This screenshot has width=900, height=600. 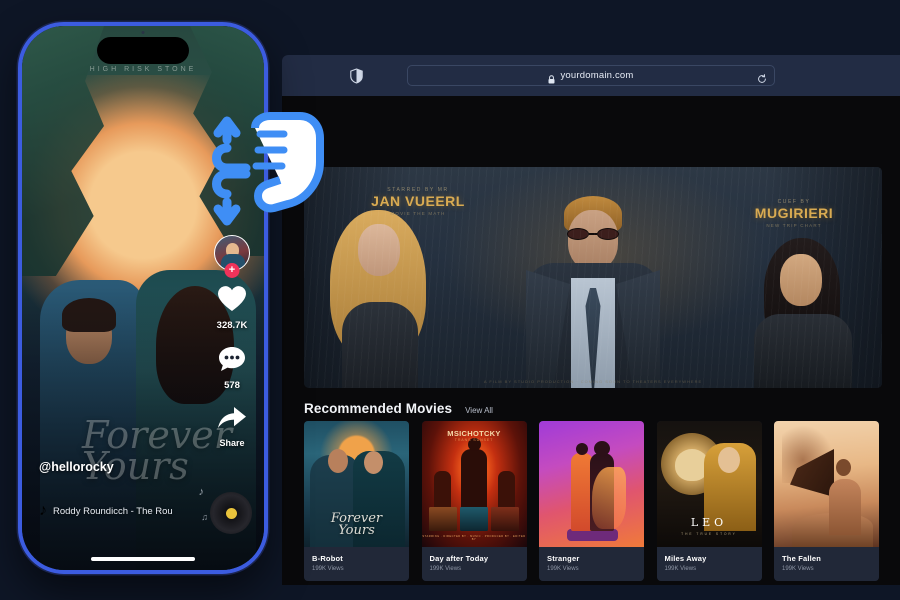 I want to click on avatar-with-follow: +, so click(x=232, y=256).